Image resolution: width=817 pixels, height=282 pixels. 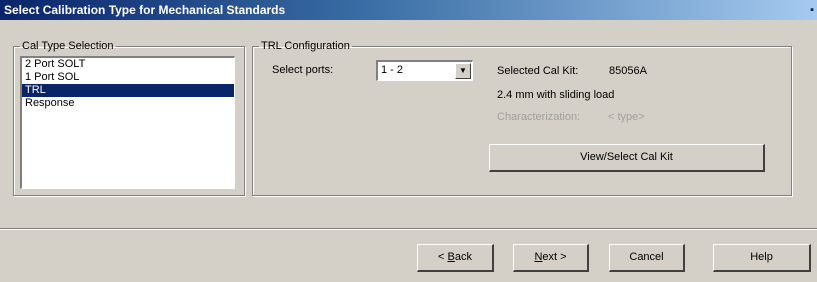 I want to click on view-select-cal-kit-label: View/Select Cal Kit, so click(x=626, y=157).